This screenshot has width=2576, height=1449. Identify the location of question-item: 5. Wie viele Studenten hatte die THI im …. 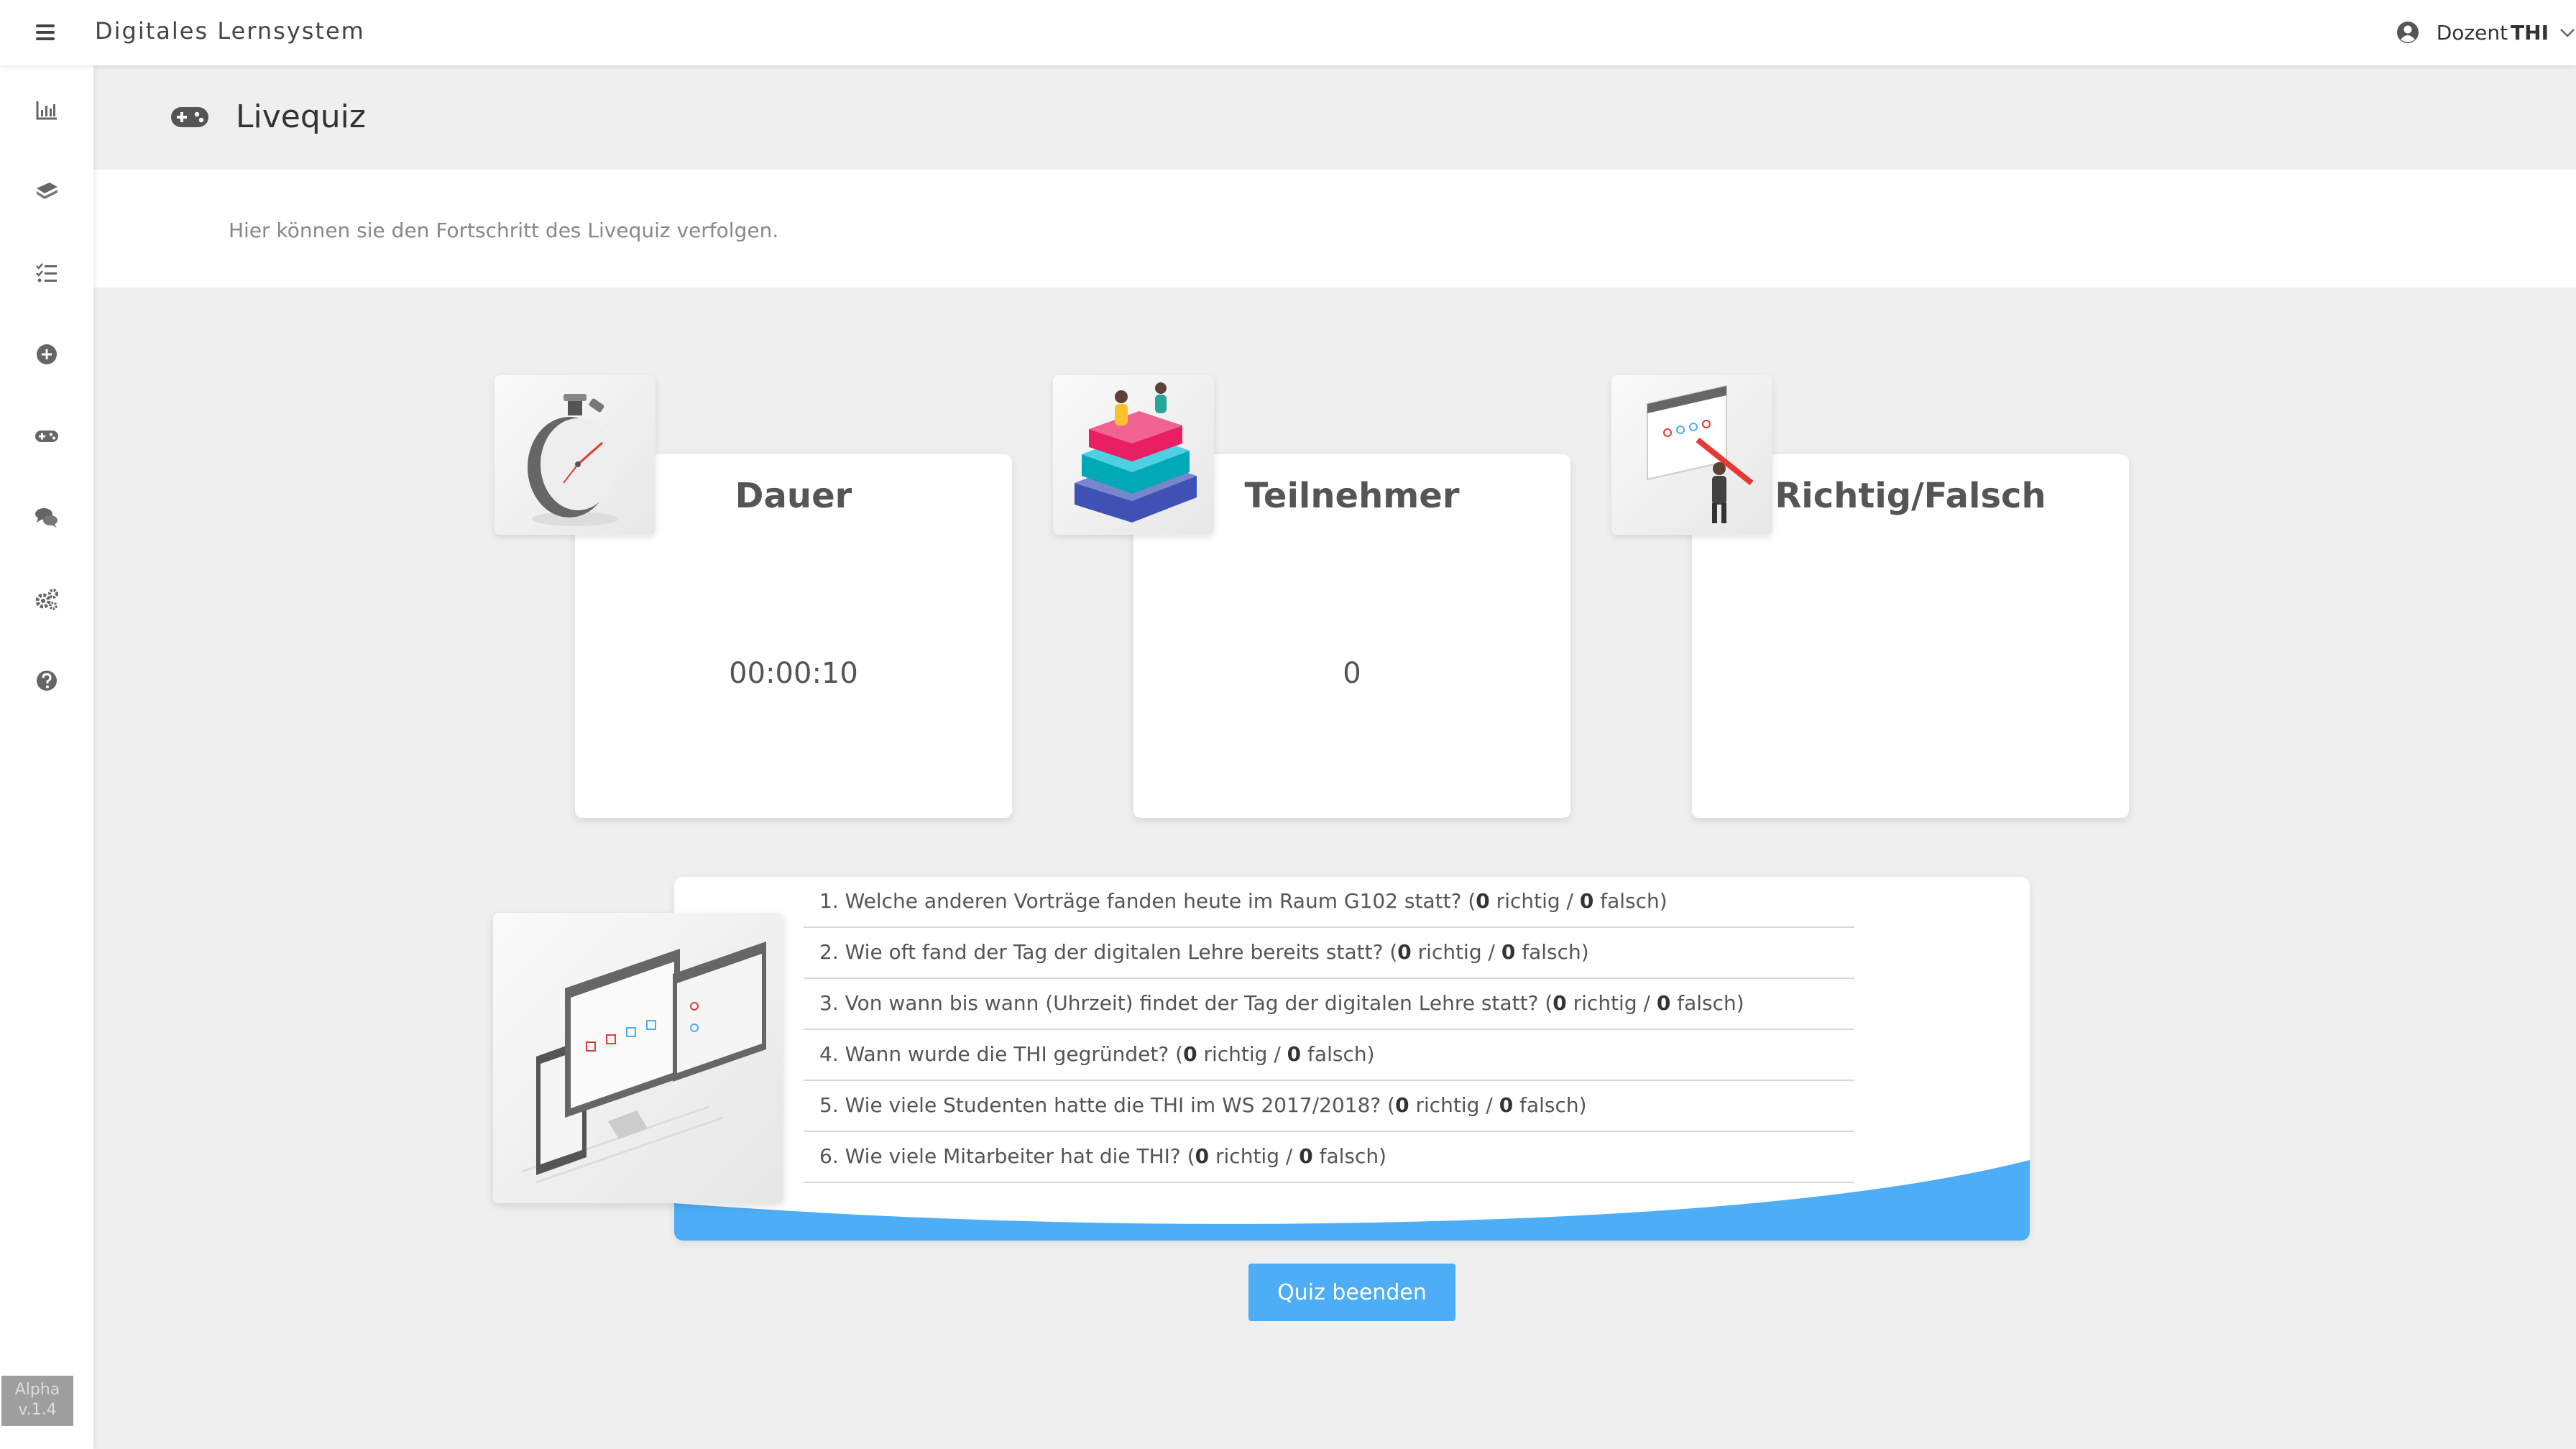
(1329, 1106).